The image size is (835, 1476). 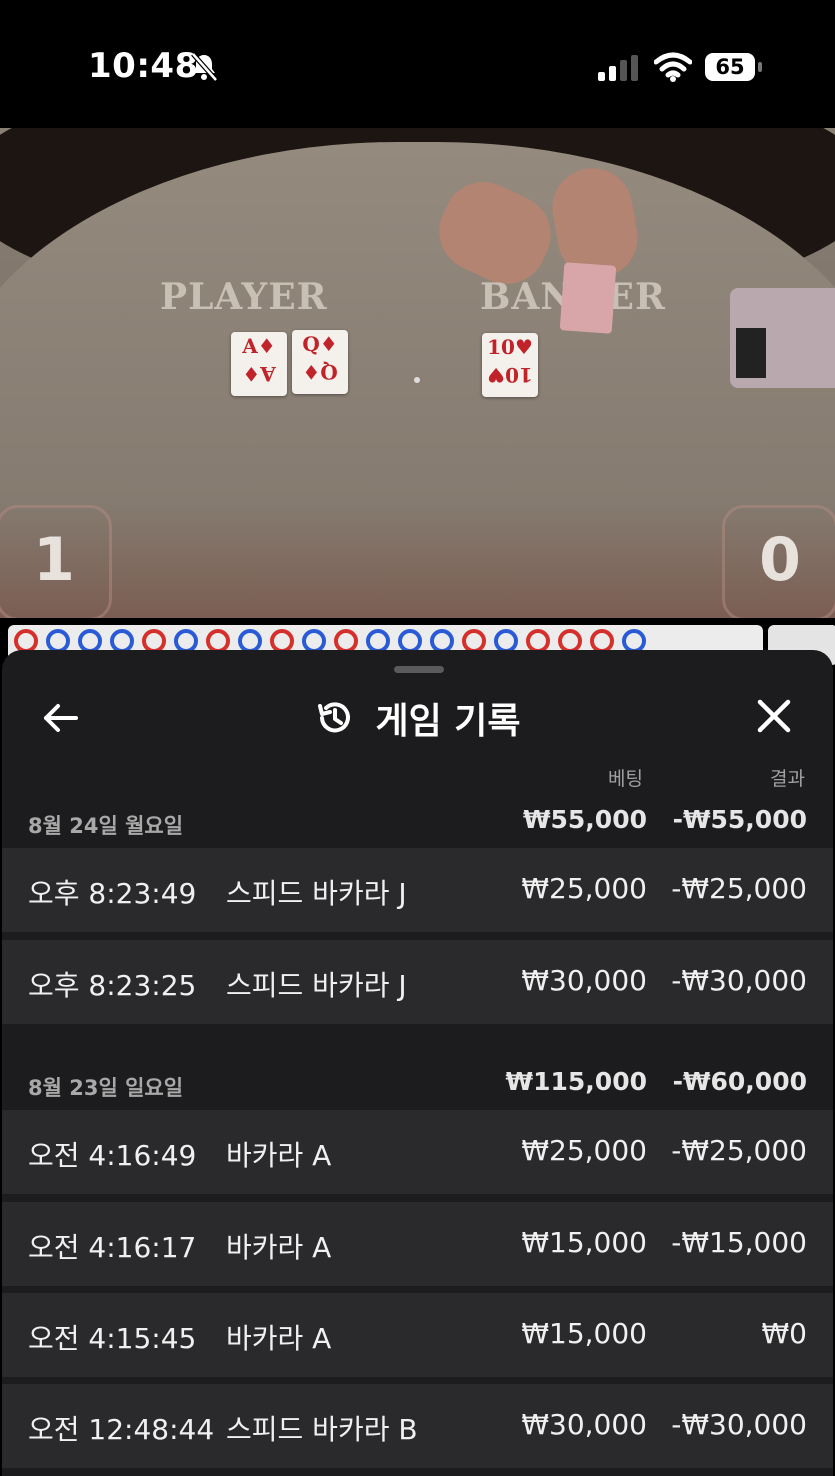 What do you see at coordinates (112, 985) in the screenshot?
I see `row-time: 오후 8:23:25` at bounding box center [112, 985].